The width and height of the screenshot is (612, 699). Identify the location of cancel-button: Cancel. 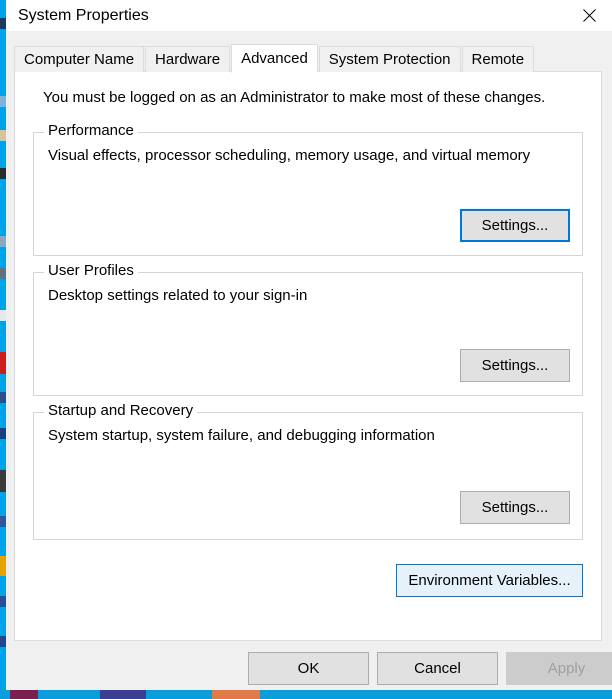
(437, 668).